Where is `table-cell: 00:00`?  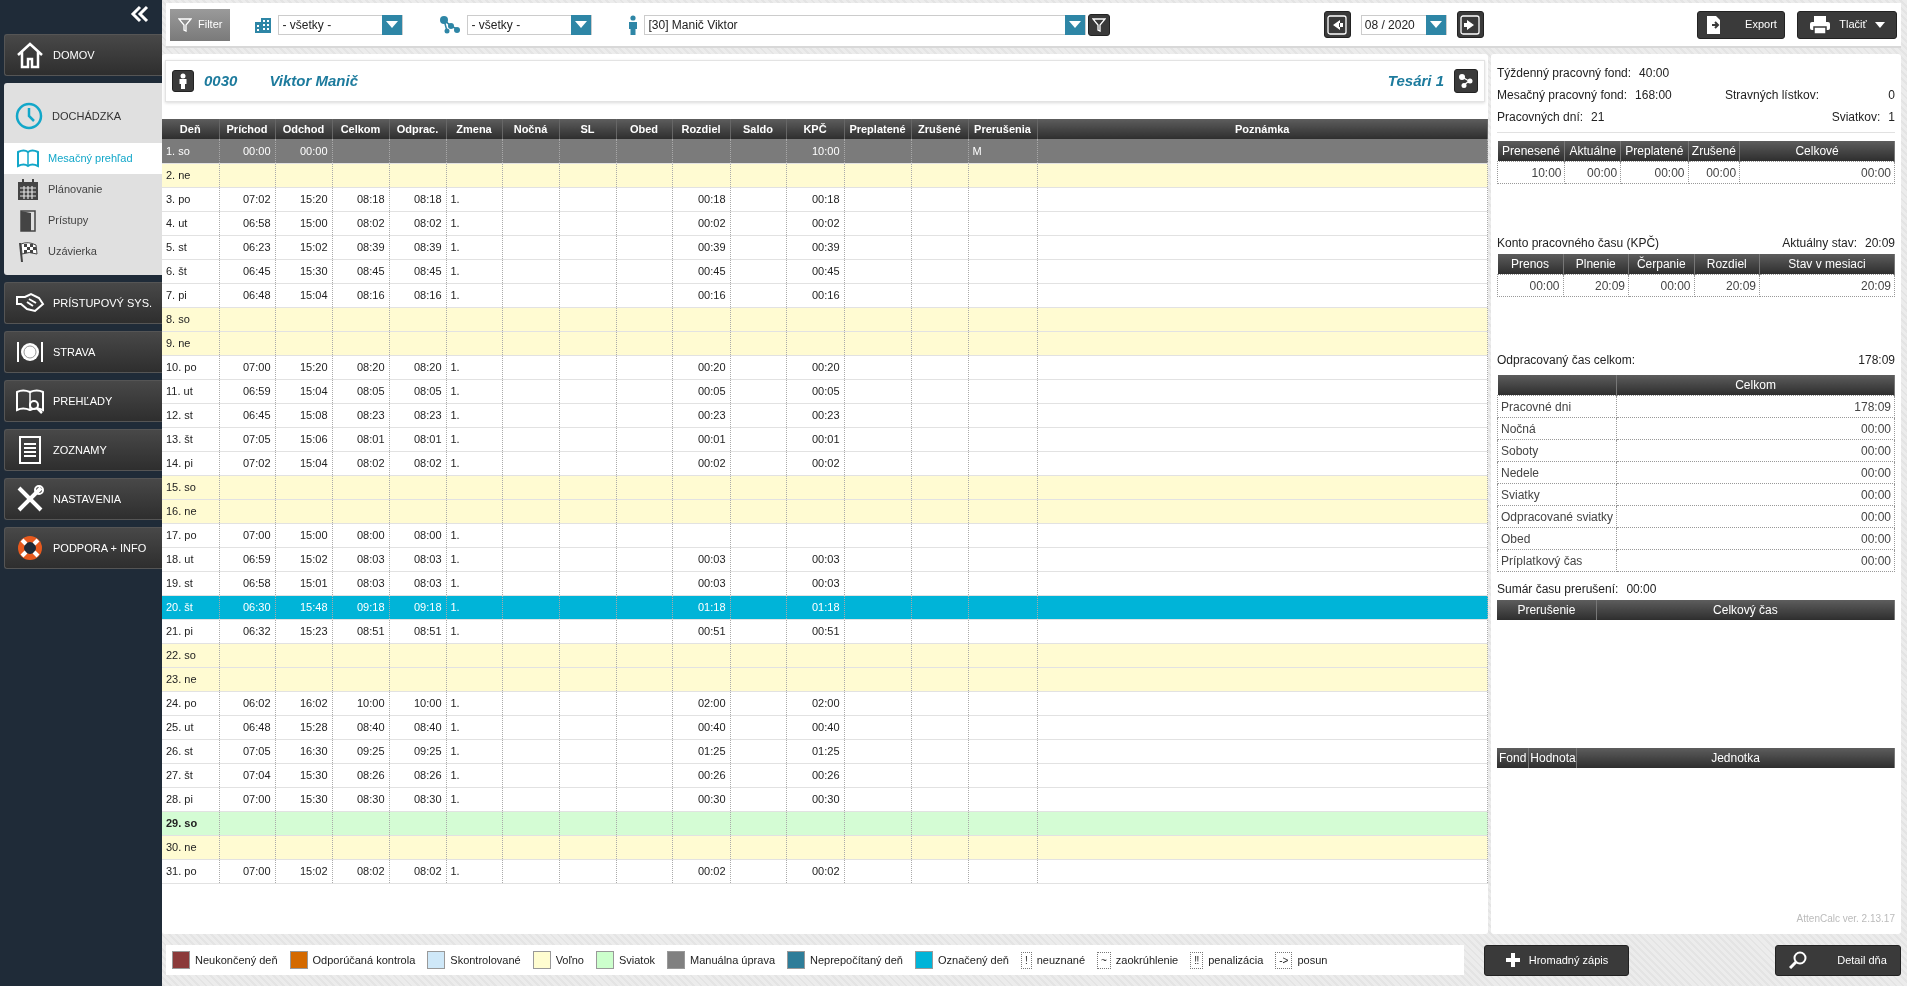 table-cell: 00:00 is located at coordinates (247, 151).